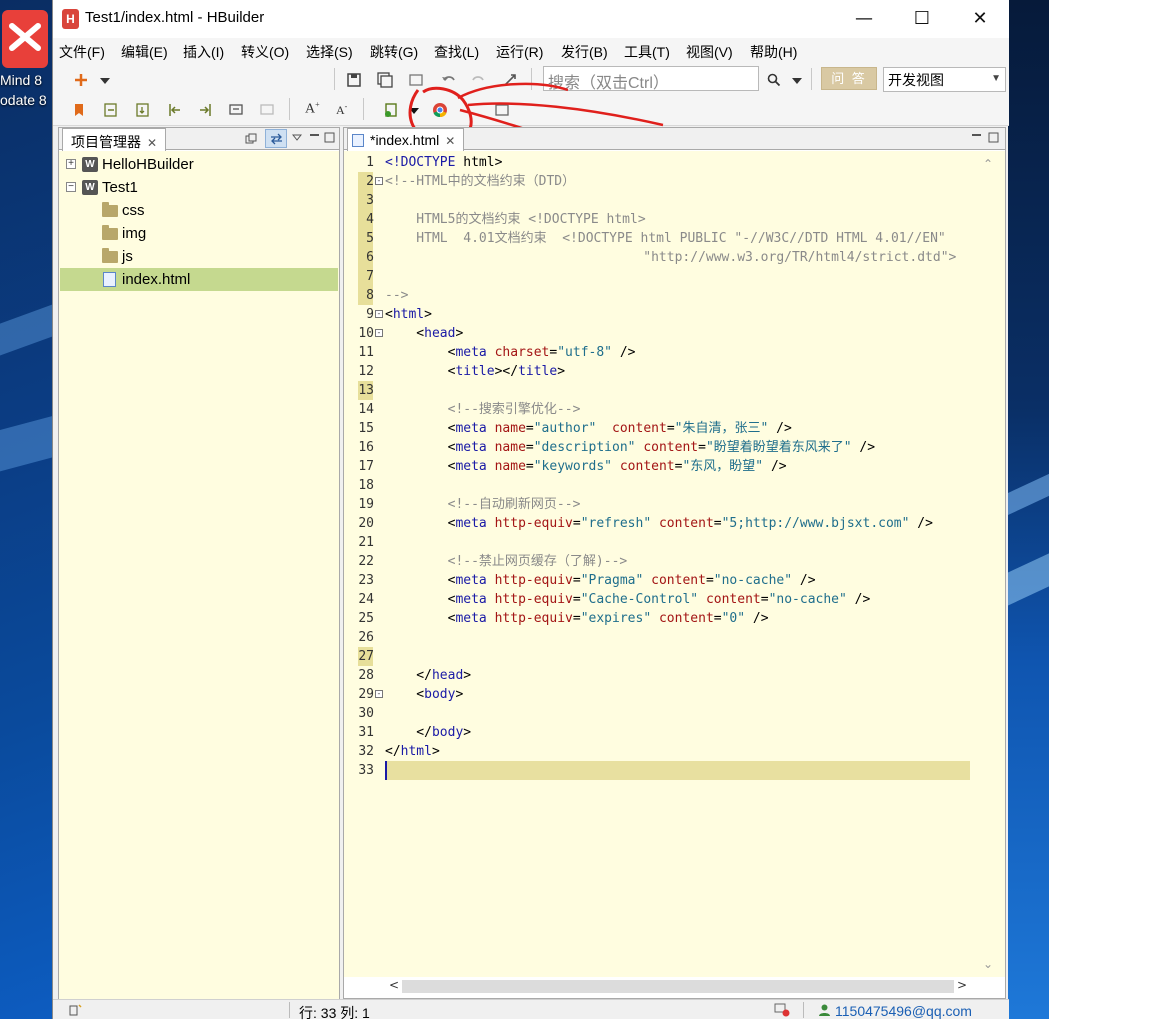 The height and width of the screenshot is (1023, 1152). Describe the element at coordinates (366, 770) in the screenshot. I see `line-number: 33` at that location.